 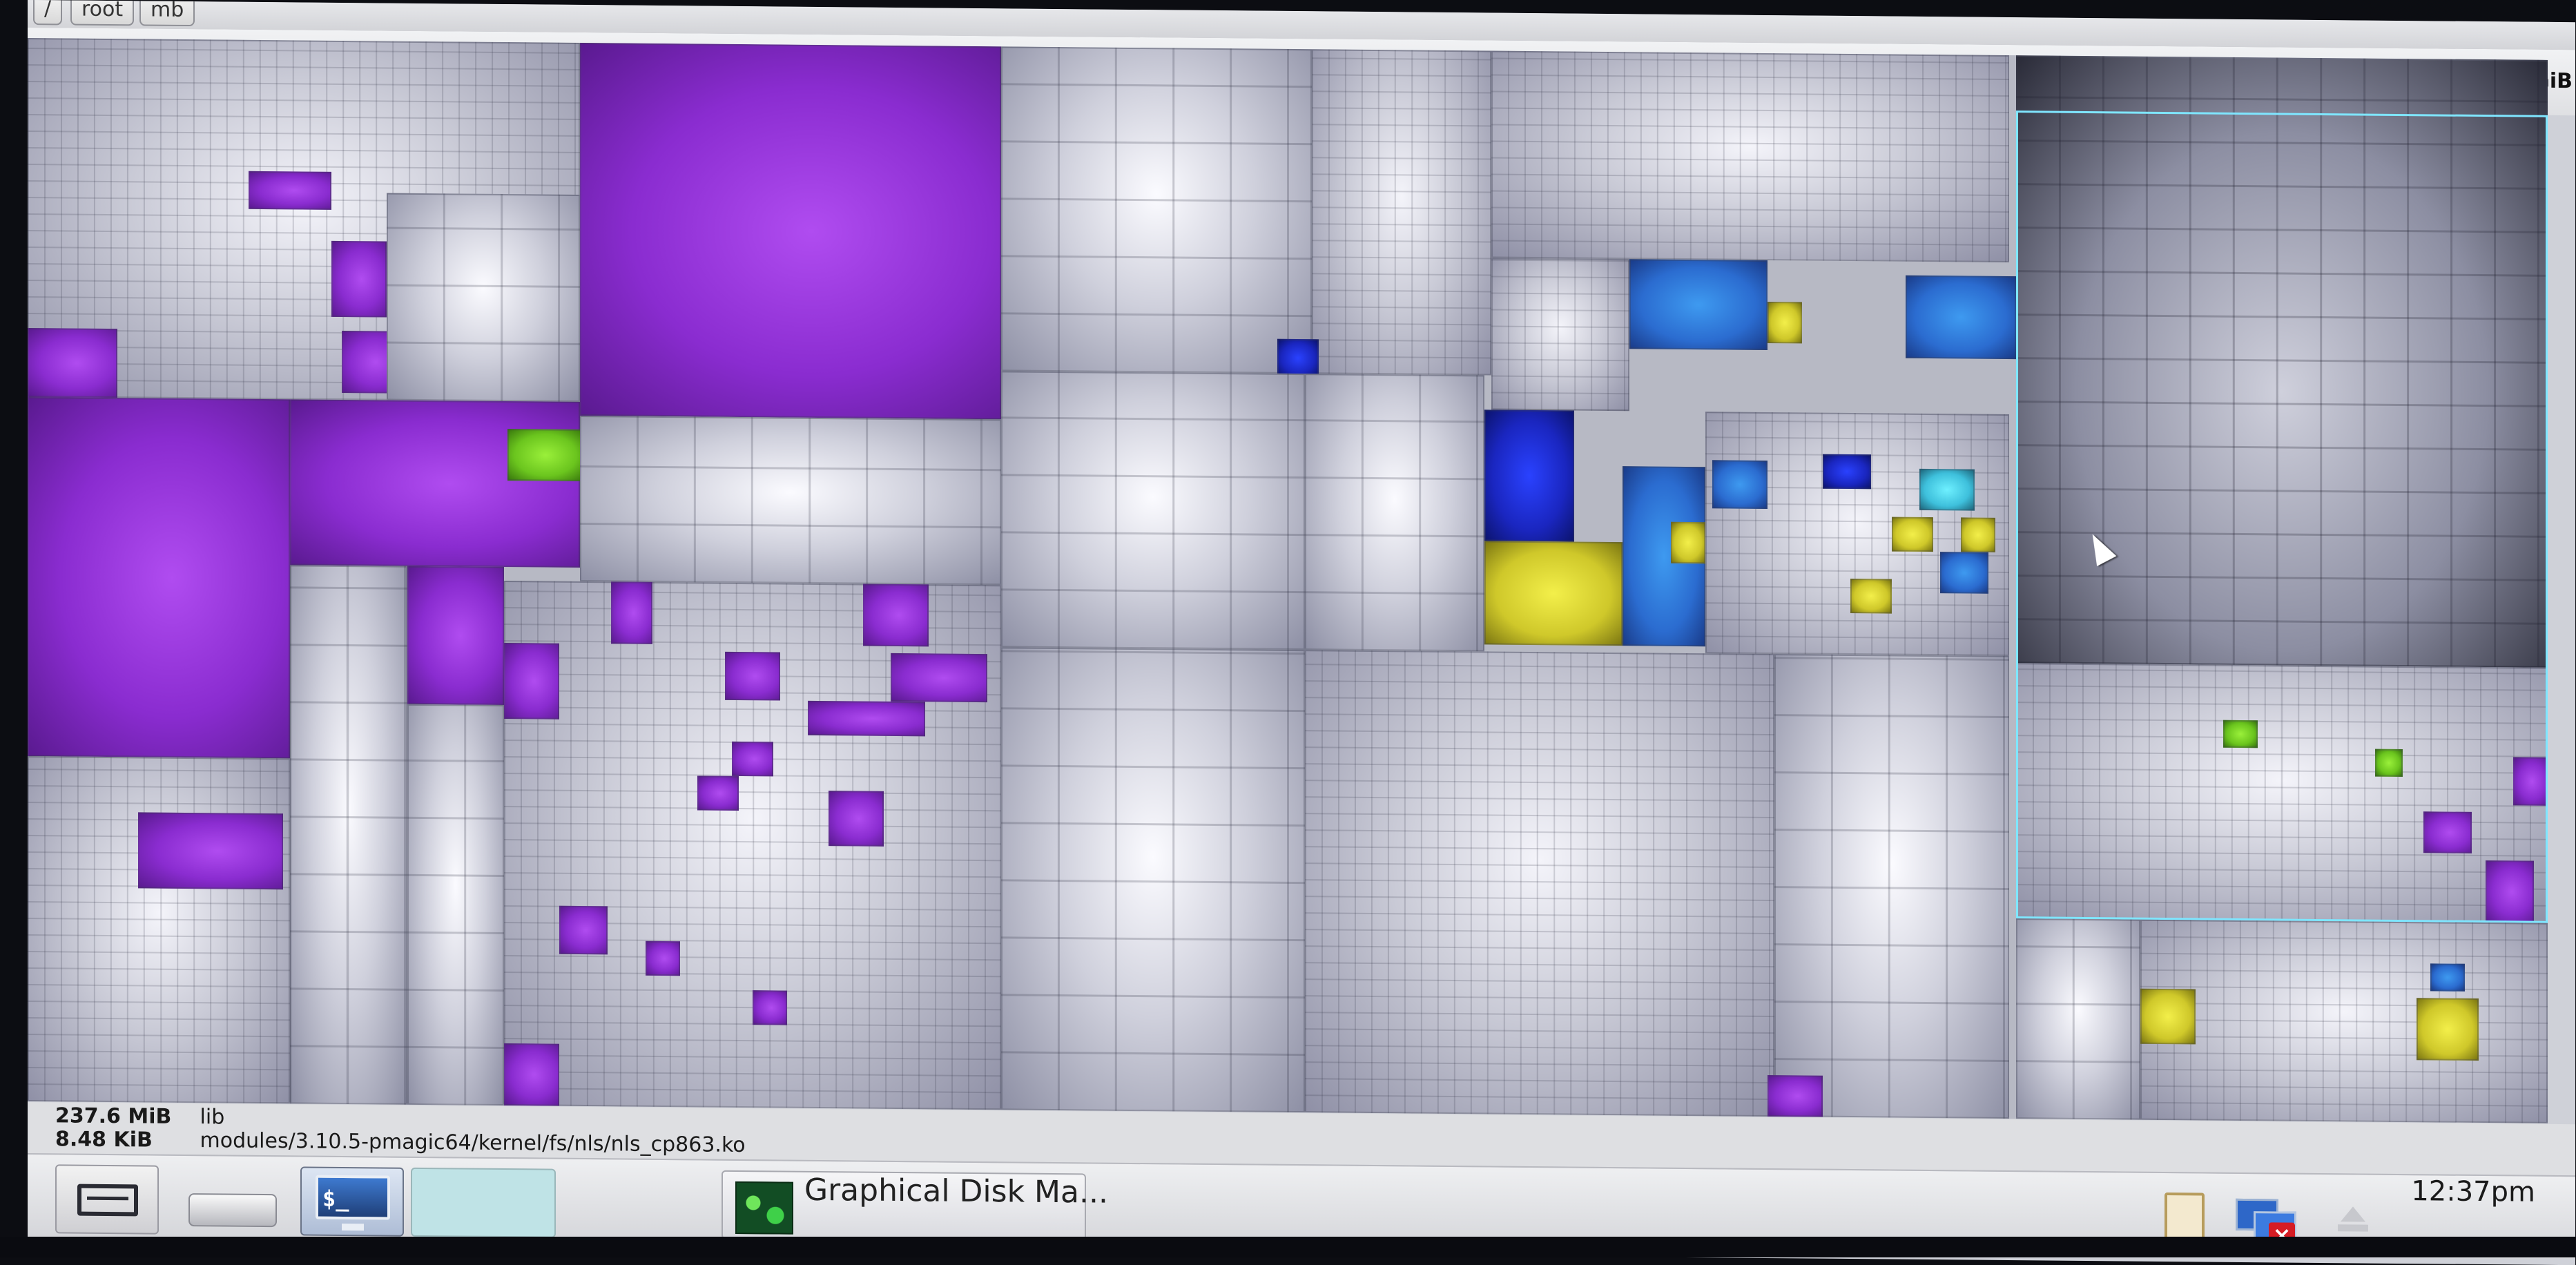 I want to click on status-row-directory: 237.6 MiB lib, so click(x=139, y=1117).